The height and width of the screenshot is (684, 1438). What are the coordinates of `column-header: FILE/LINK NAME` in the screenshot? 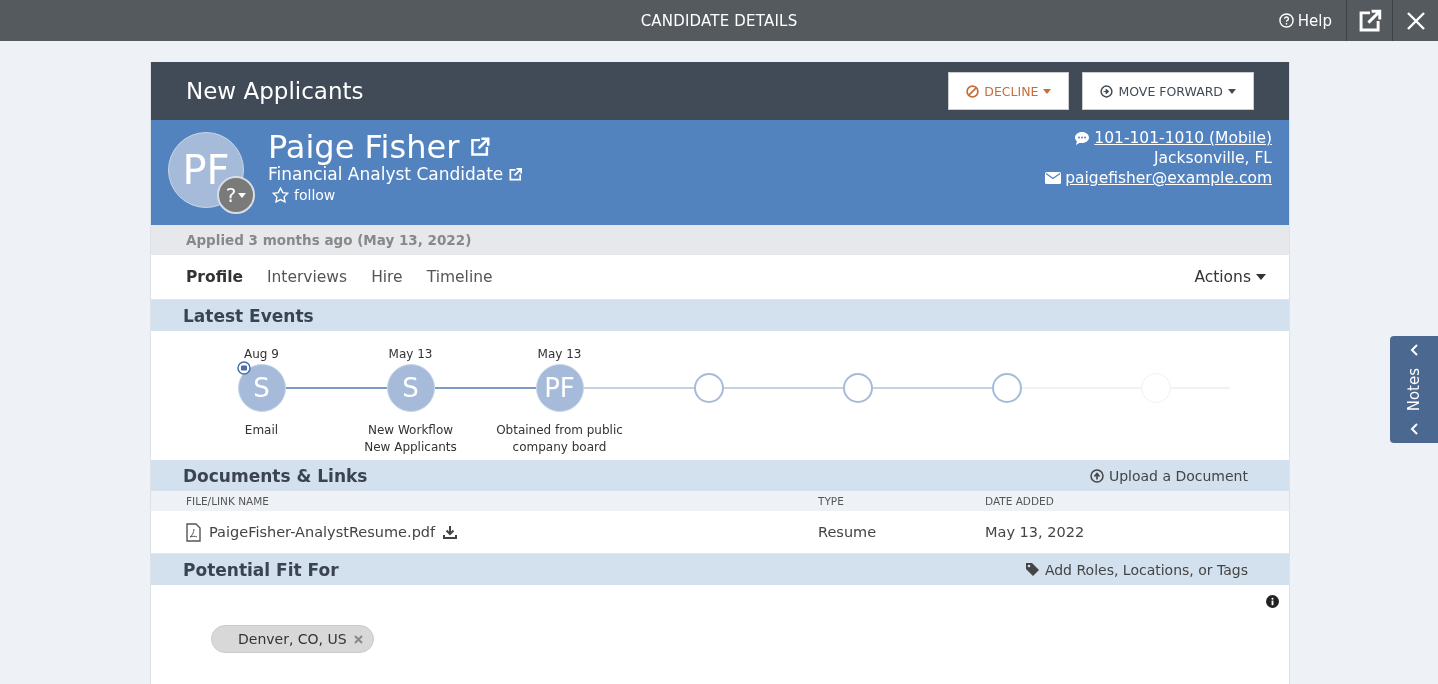 It's located at (228, 501).